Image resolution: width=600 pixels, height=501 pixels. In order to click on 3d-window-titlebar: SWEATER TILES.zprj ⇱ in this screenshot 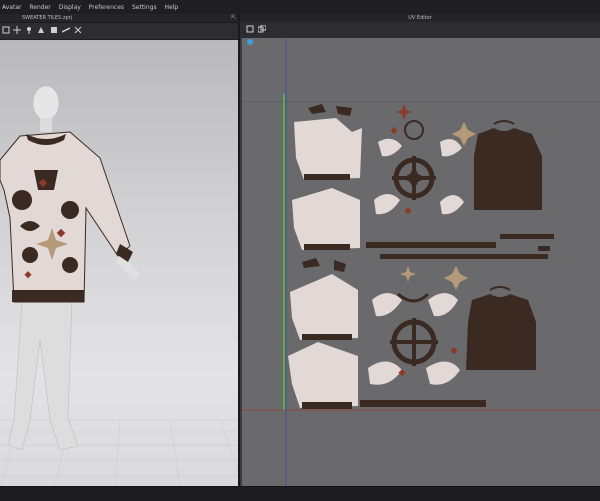, I will do `click(119, 18)`.